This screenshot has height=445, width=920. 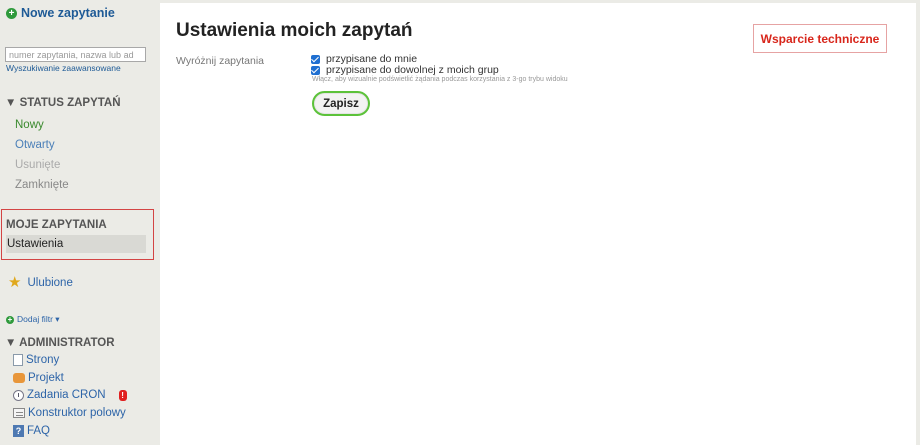 I want to click on favorites-link: ★ Ulubione, so click(x=40, y=282).